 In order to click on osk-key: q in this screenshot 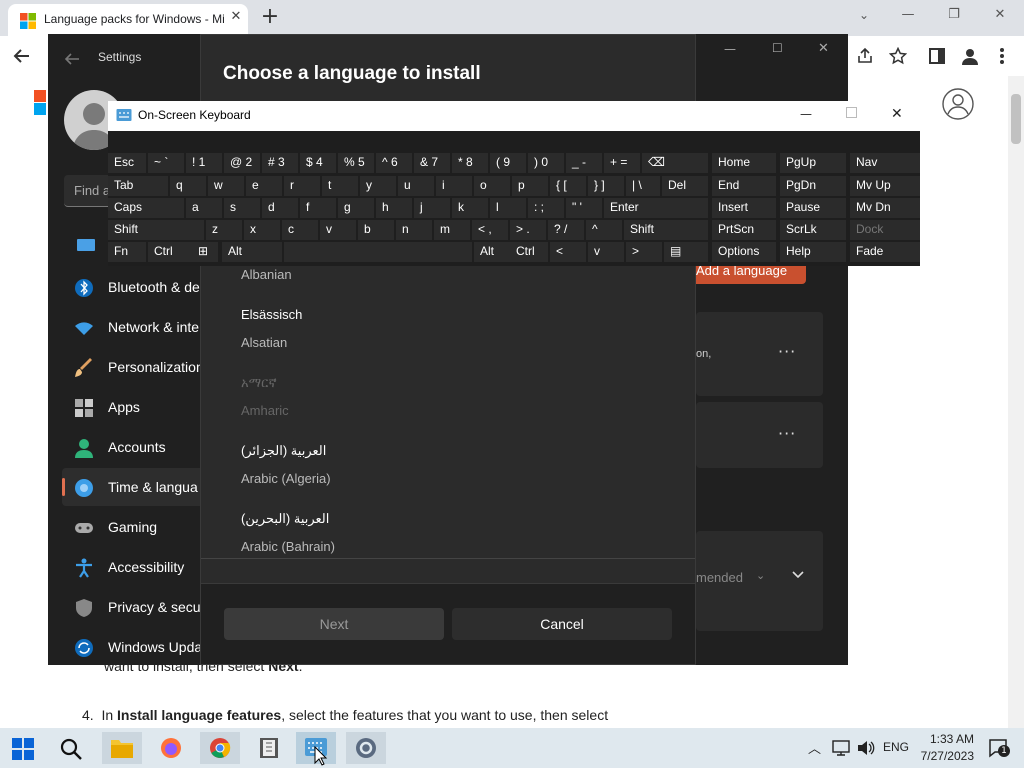, I will do `click(188, 186)`.